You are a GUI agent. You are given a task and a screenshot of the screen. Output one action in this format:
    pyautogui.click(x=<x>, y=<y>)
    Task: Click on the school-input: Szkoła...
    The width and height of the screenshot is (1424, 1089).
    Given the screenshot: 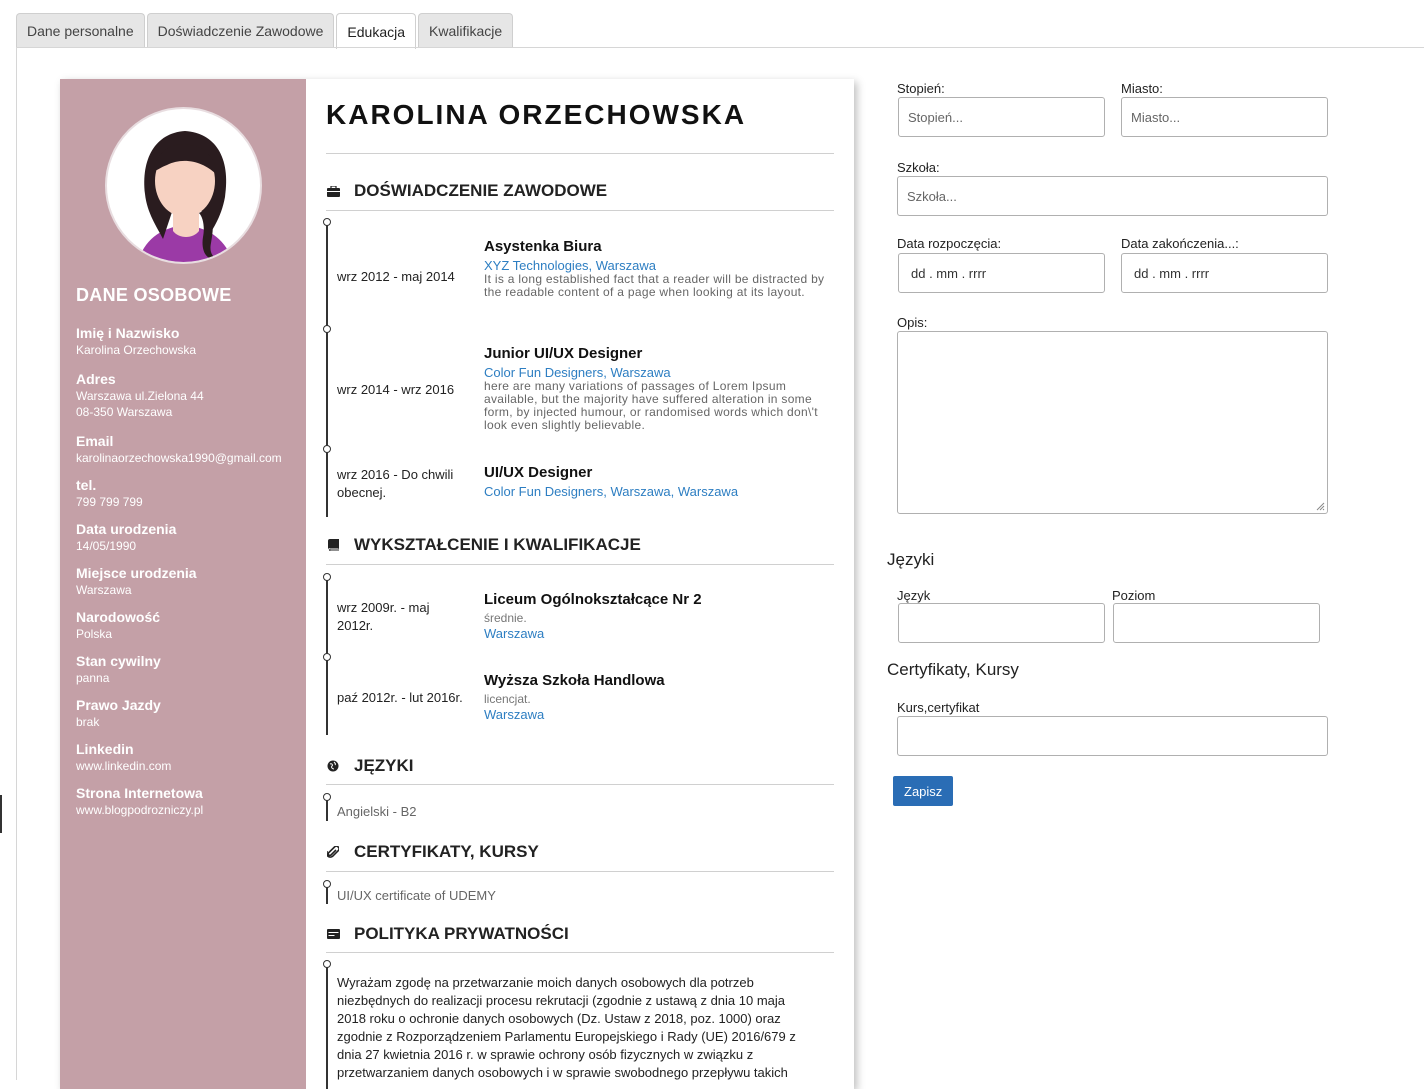 What is the action you would take?
    pyautogui.click(x=1112, y=196)
    